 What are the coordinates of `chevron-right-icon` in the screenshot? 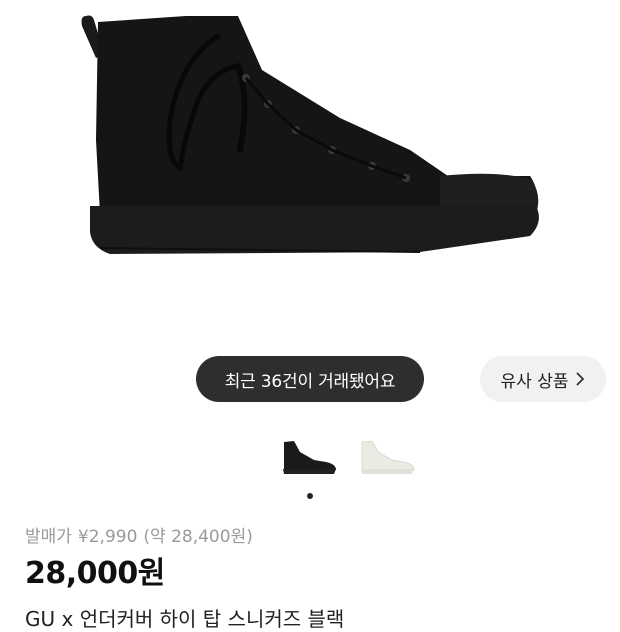 It's located at (581, 379).